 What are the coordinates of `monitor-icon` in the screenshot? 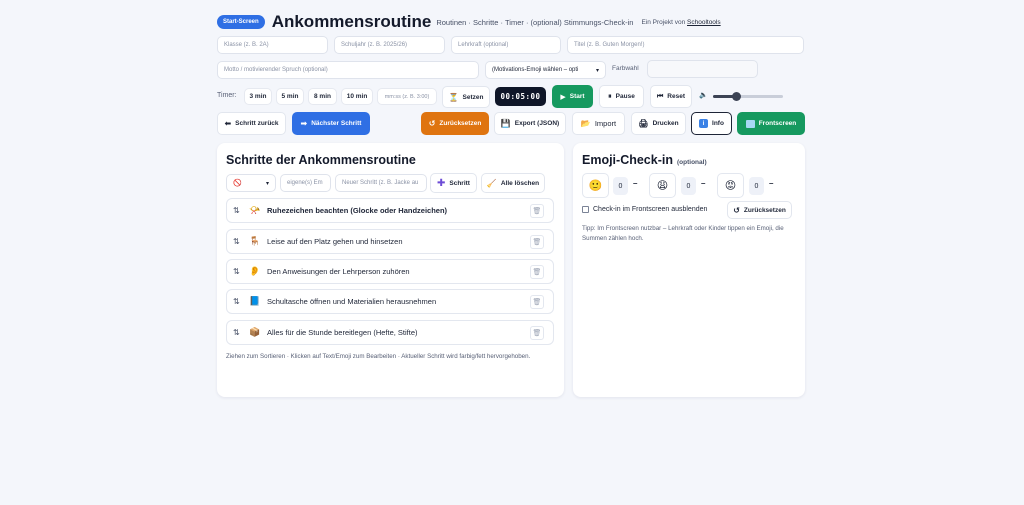 It's located at (750, 123).